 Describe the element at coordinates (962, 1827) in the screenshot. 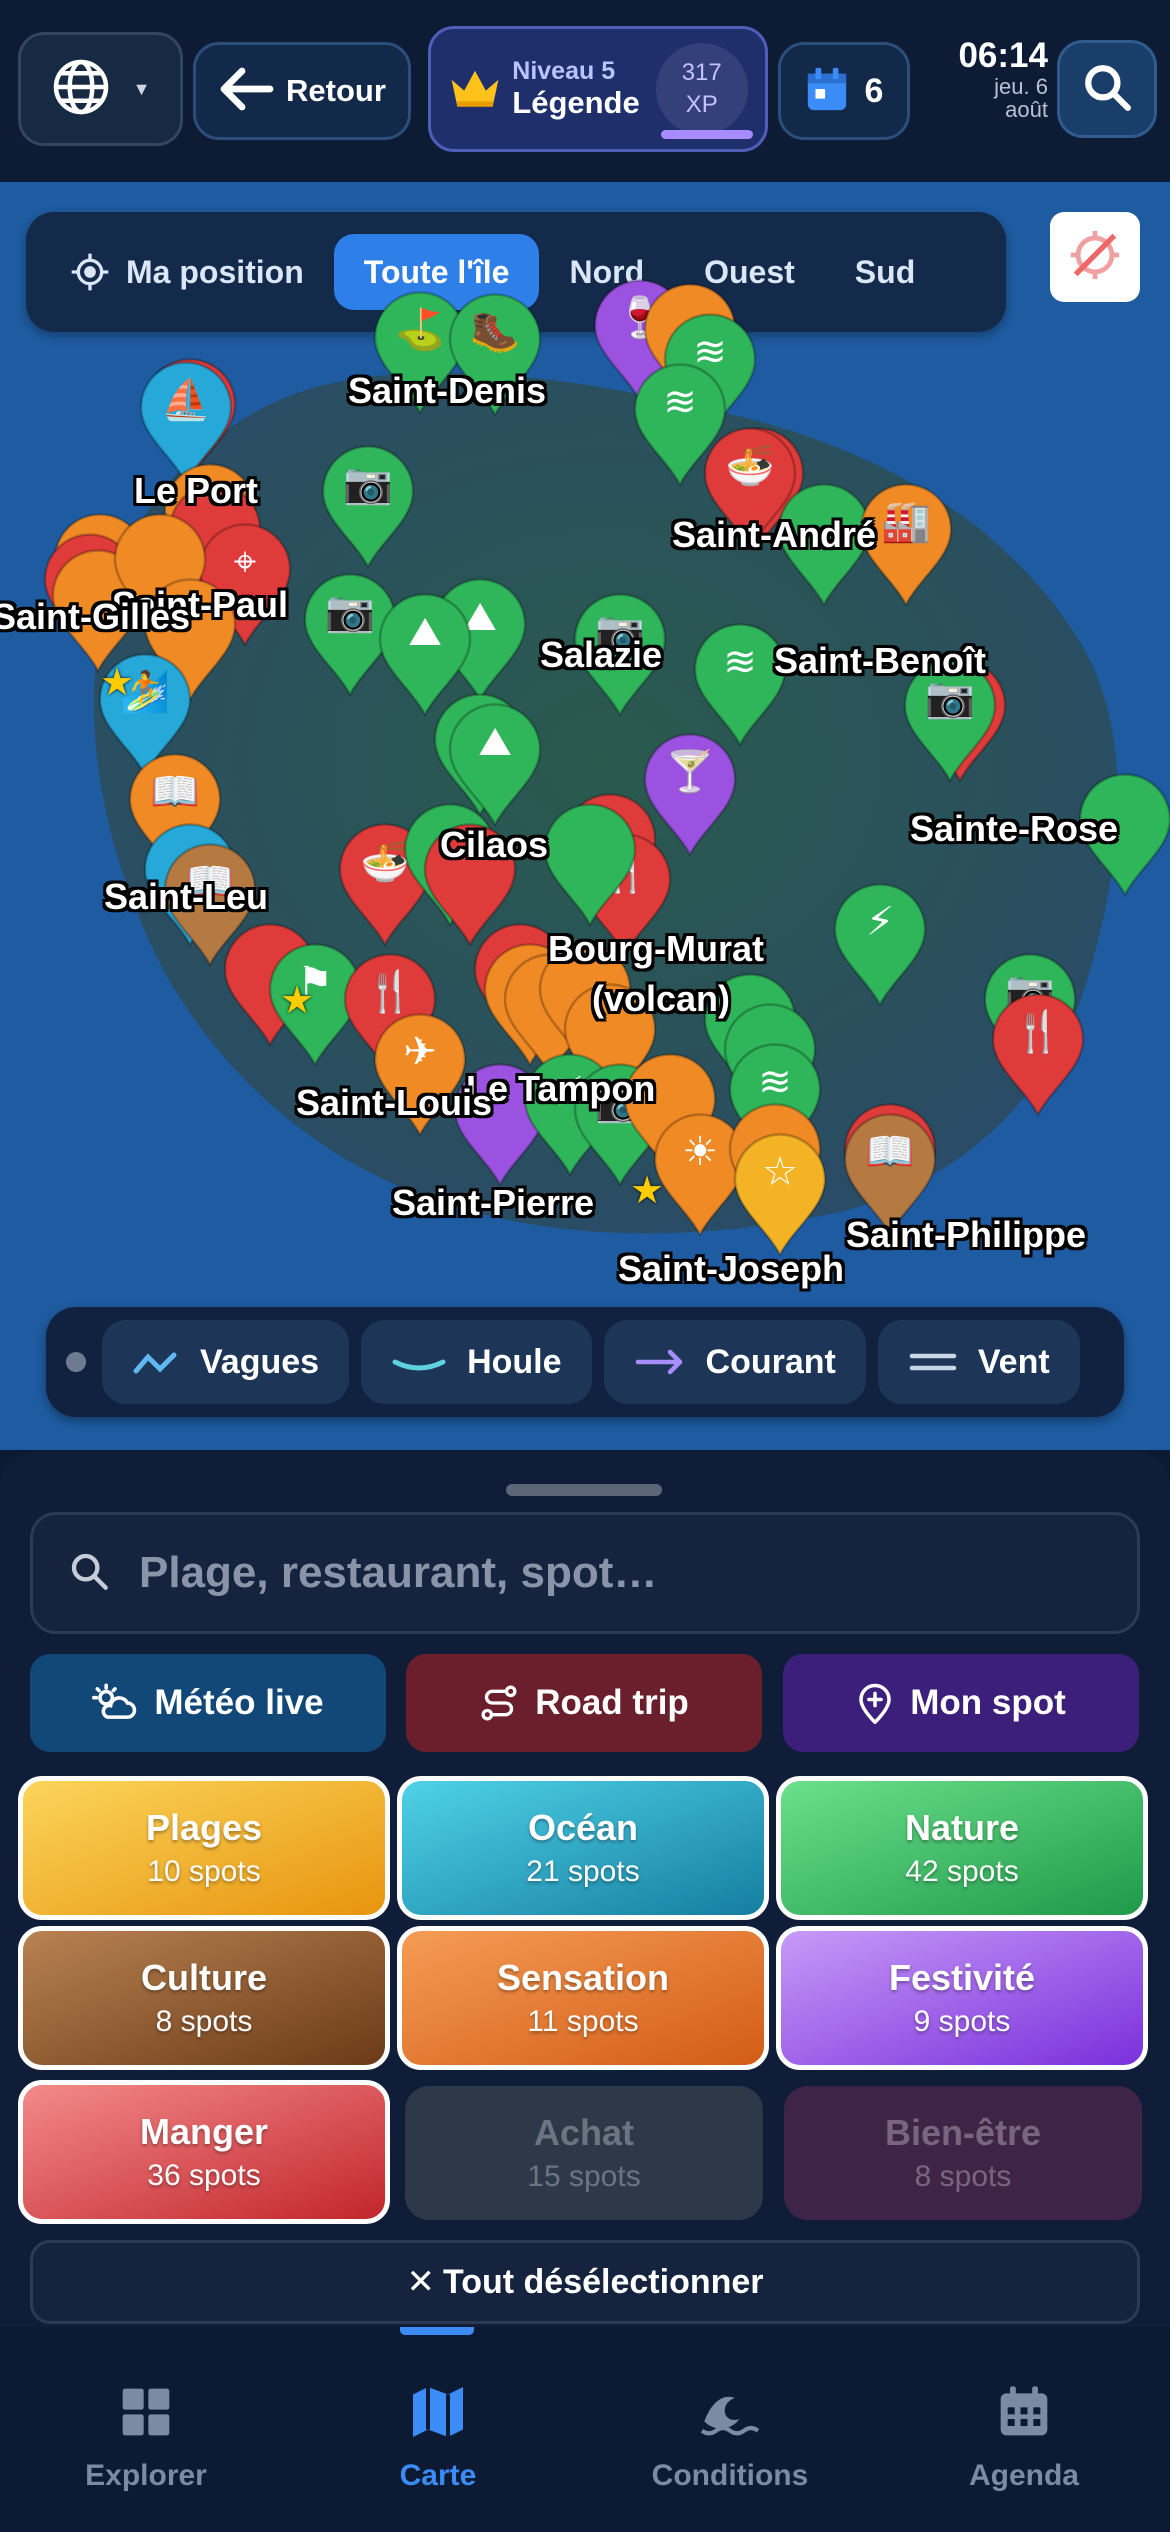

I see `category-name: Nature` at that location.